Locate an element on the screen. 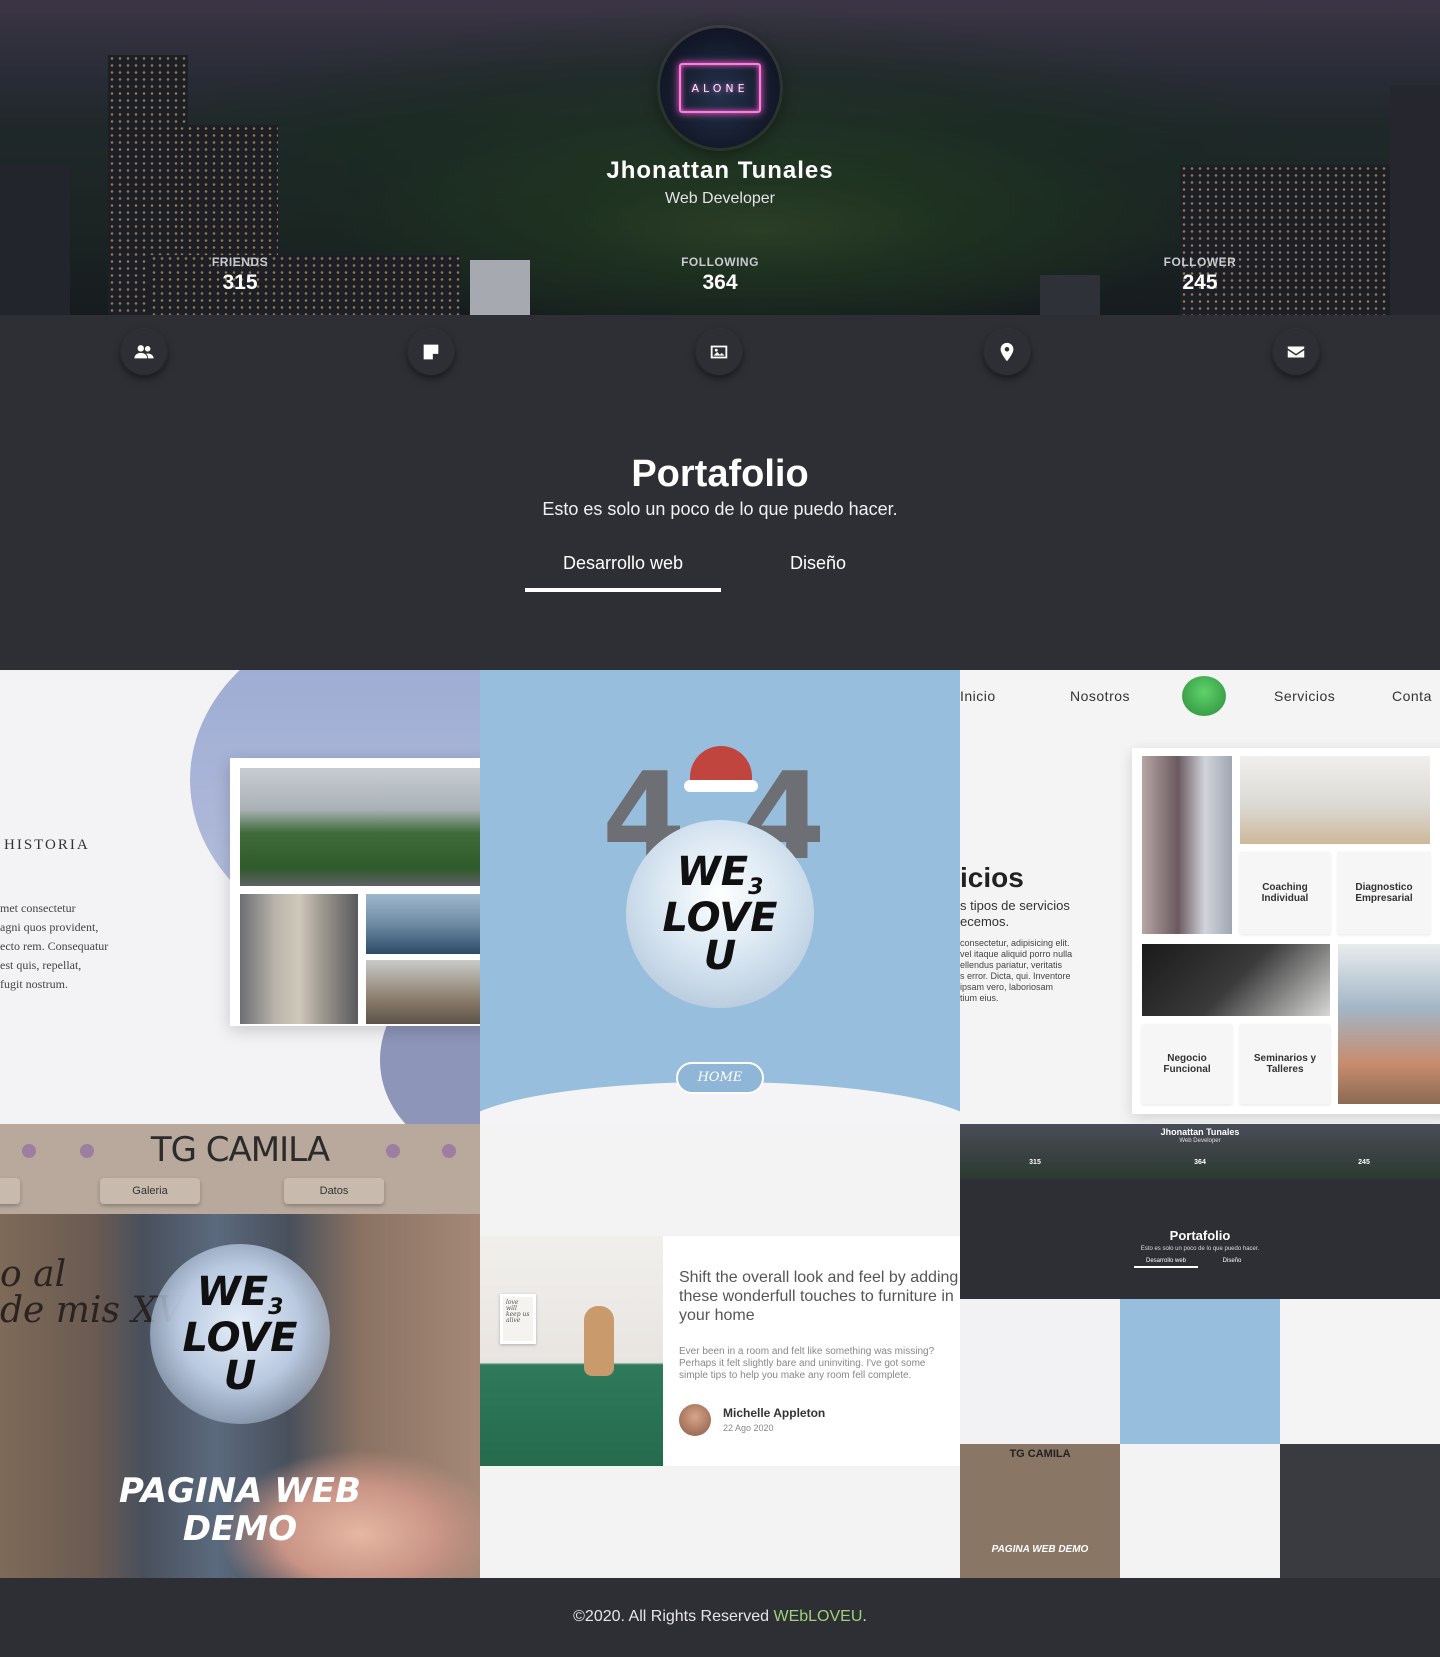  vase is located at coordinates (599, 1341).